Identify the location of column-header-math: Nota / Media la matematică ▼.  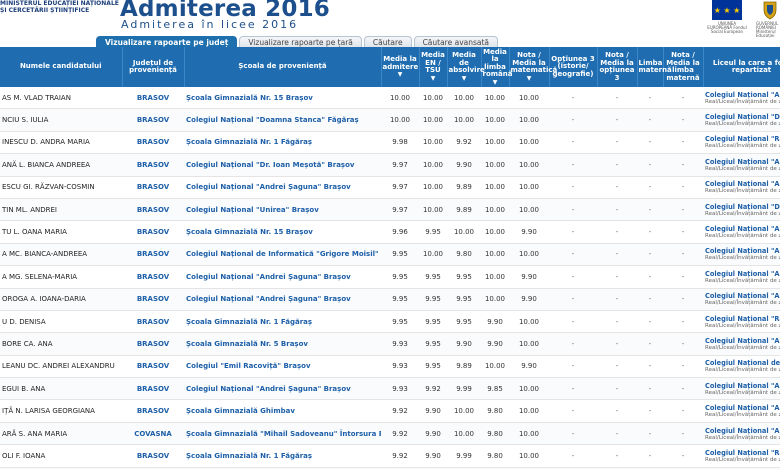
(533, 67).